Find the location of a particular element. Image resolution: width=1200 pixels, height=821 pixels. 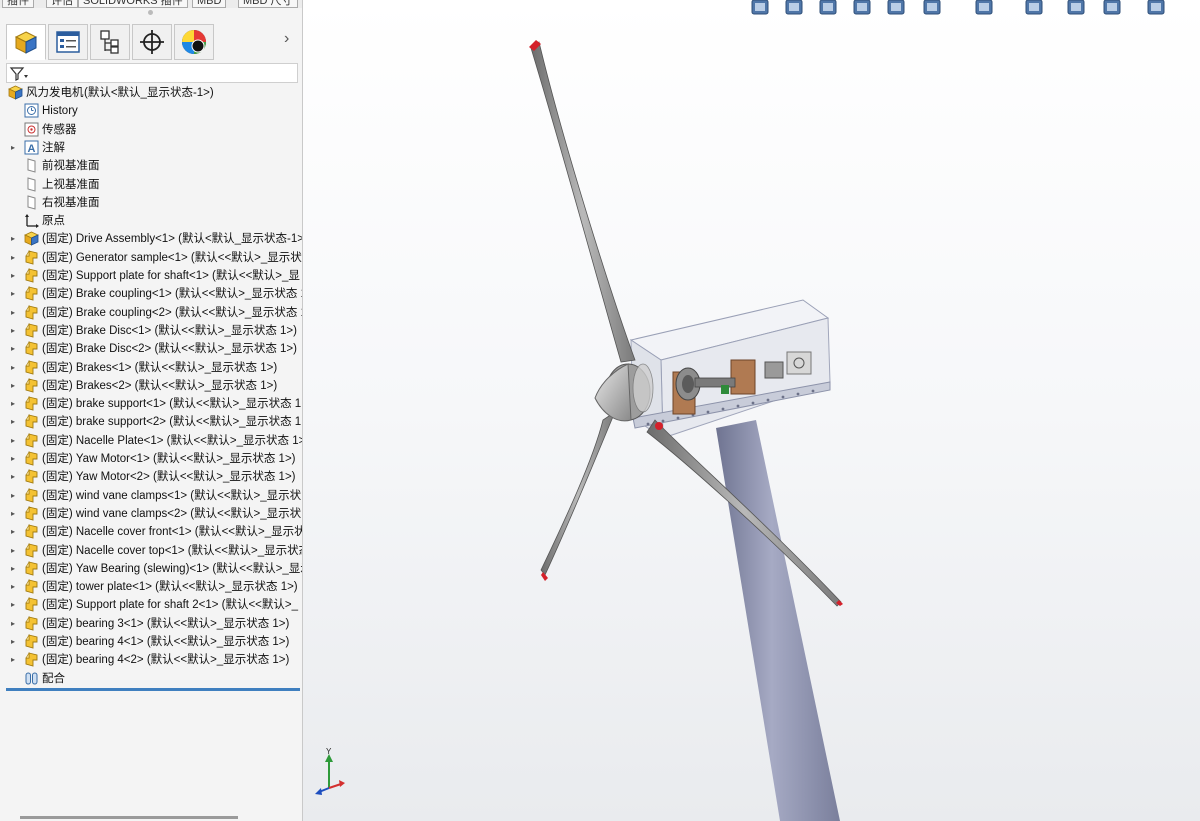

tree-item-label: (固定) Generator sample<1> (默认<<默认>_显示状 is located at coordinates (172, 257).